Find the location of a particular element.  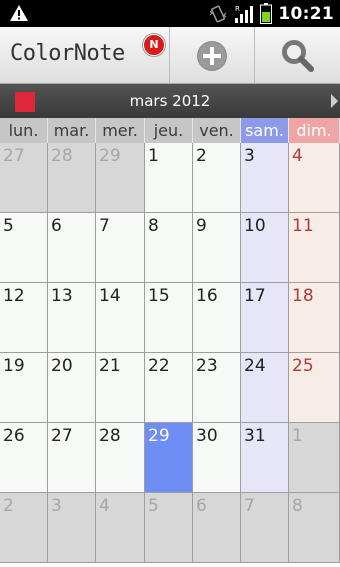

weekday-label: jeu. is located at coordinates (169, 130).